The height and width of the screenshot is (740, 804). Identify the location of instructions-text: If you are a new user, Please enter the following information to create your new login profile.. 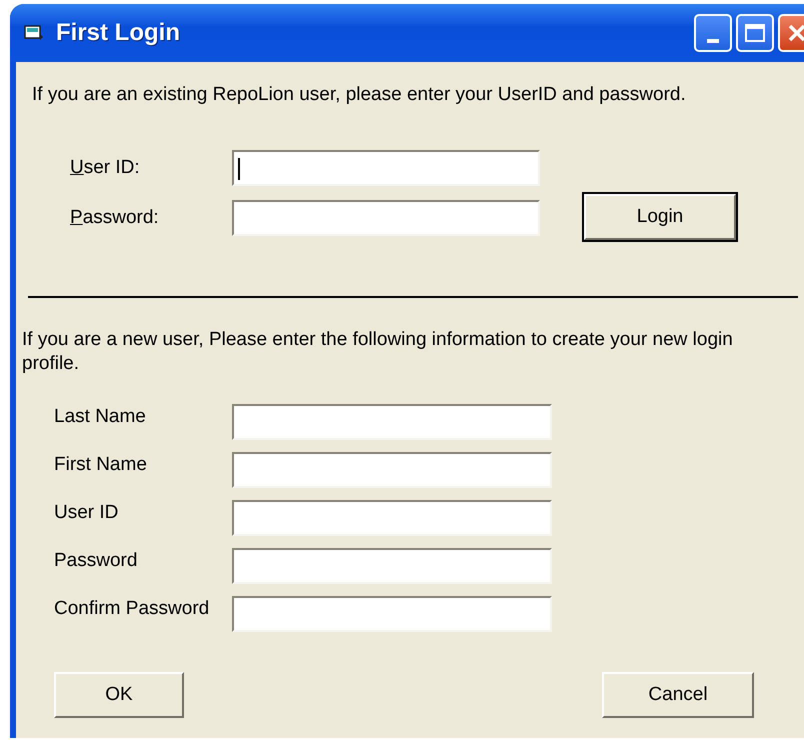
(378, 352).